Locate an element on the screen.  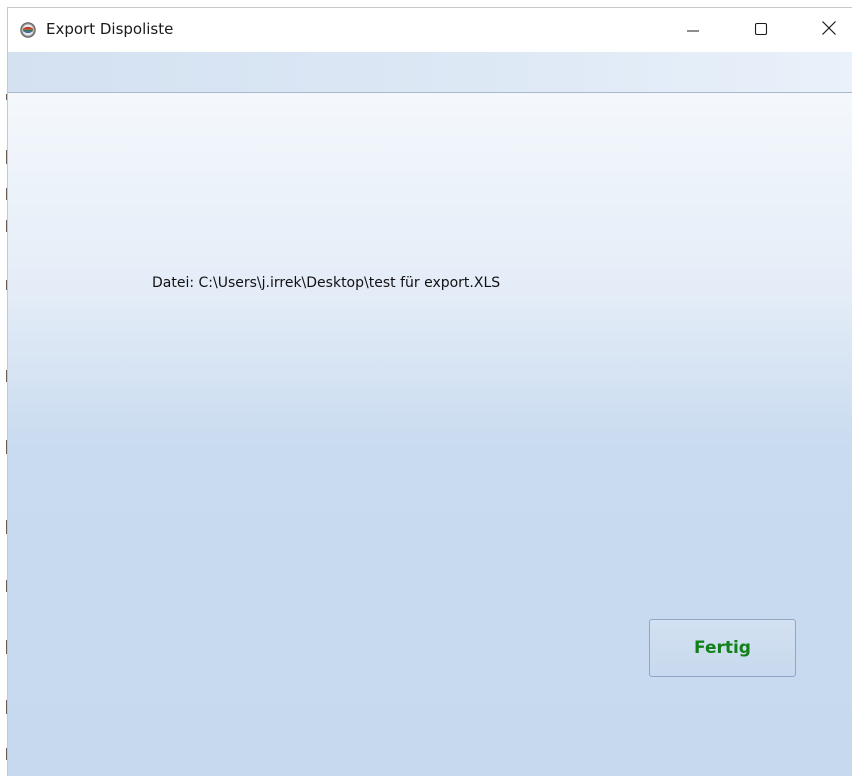
close-button is located at coordinates (829, 30).